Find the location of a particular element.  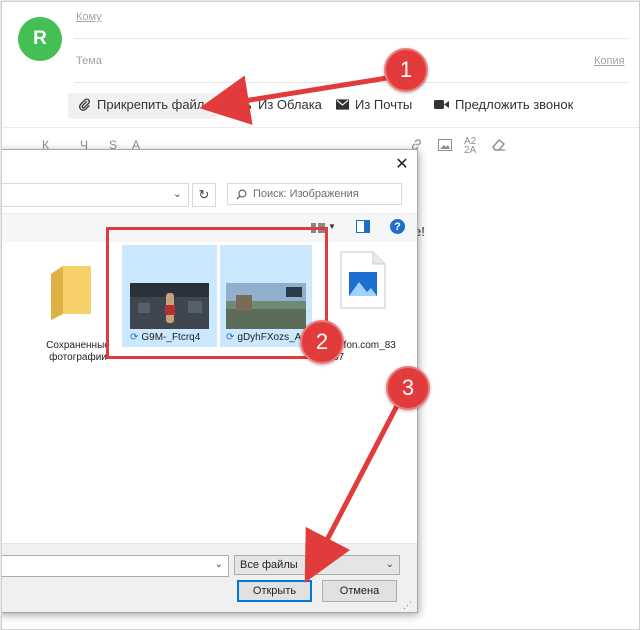

step-badge-3: 3 is located at coordinates (408, 388).